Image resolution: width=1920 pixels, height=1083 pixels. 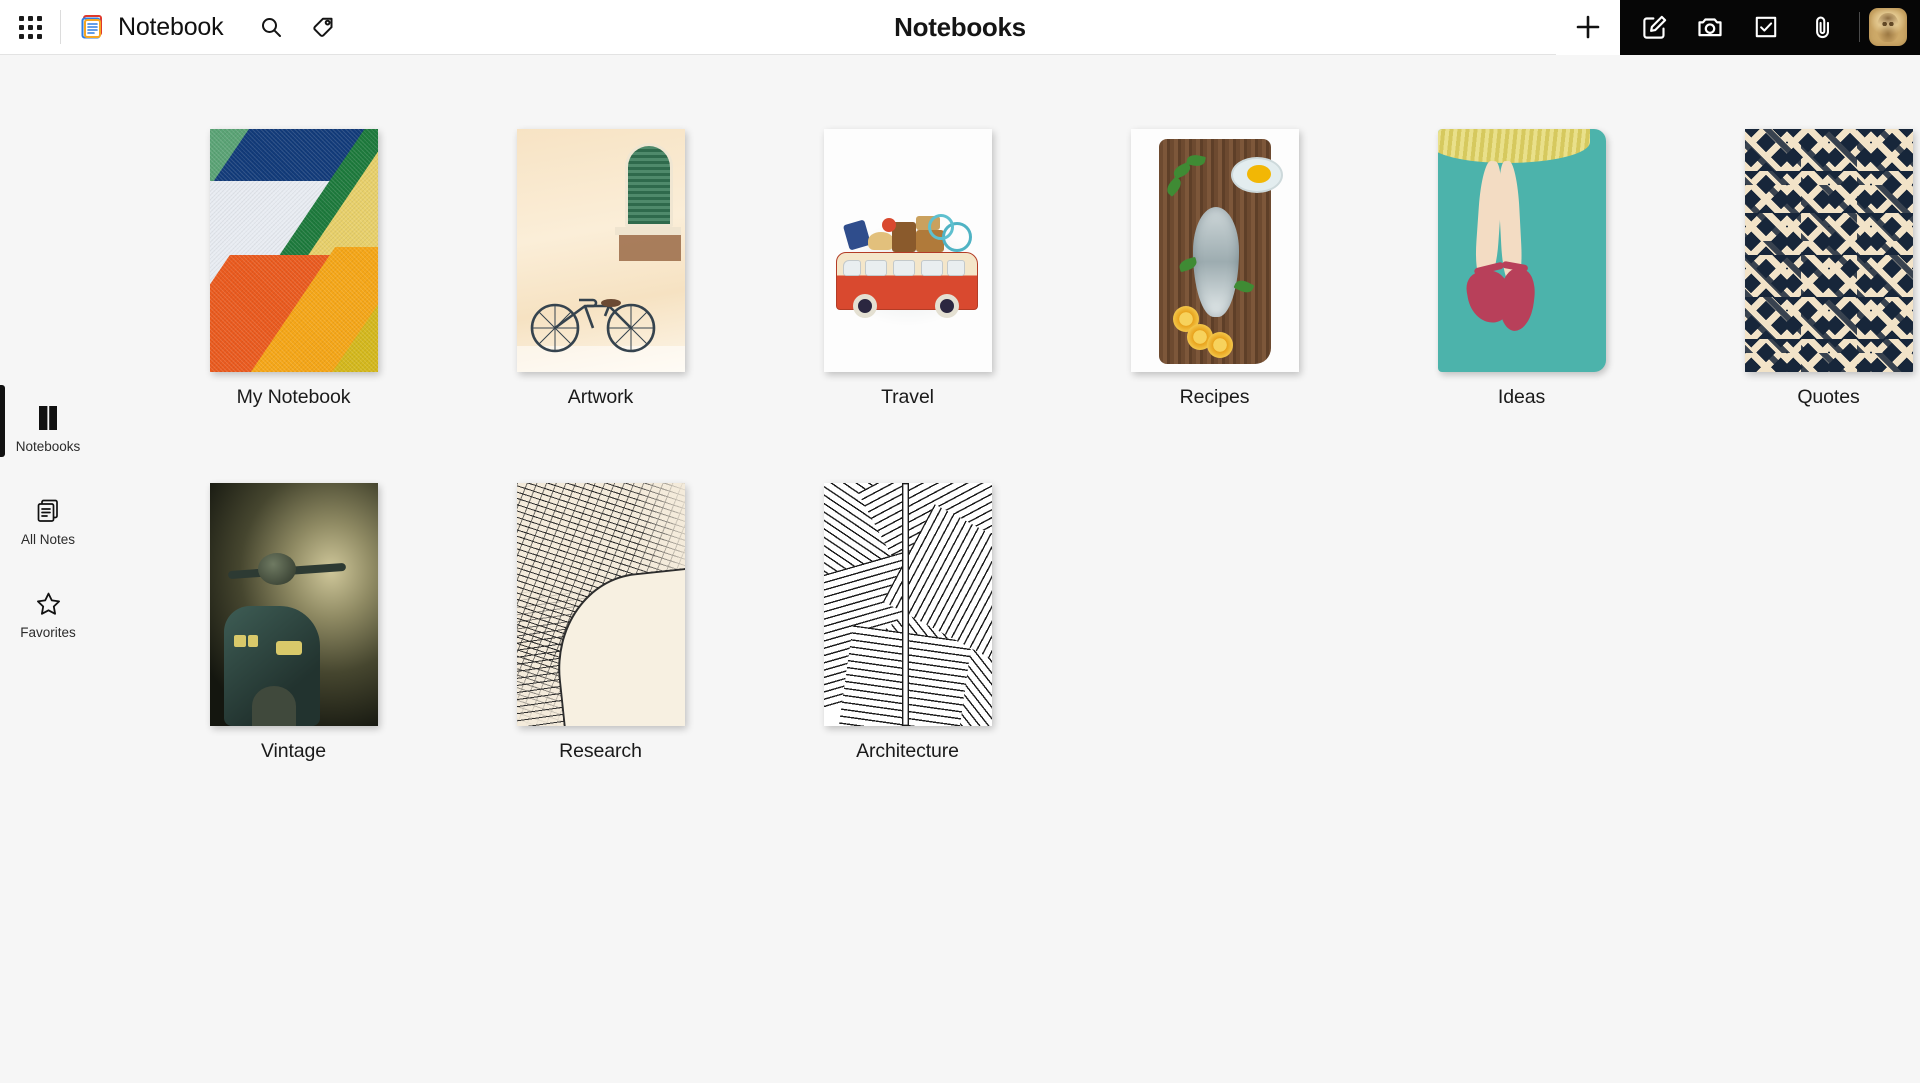 I want to click on notebook-icon, so click(x=48, y=417).